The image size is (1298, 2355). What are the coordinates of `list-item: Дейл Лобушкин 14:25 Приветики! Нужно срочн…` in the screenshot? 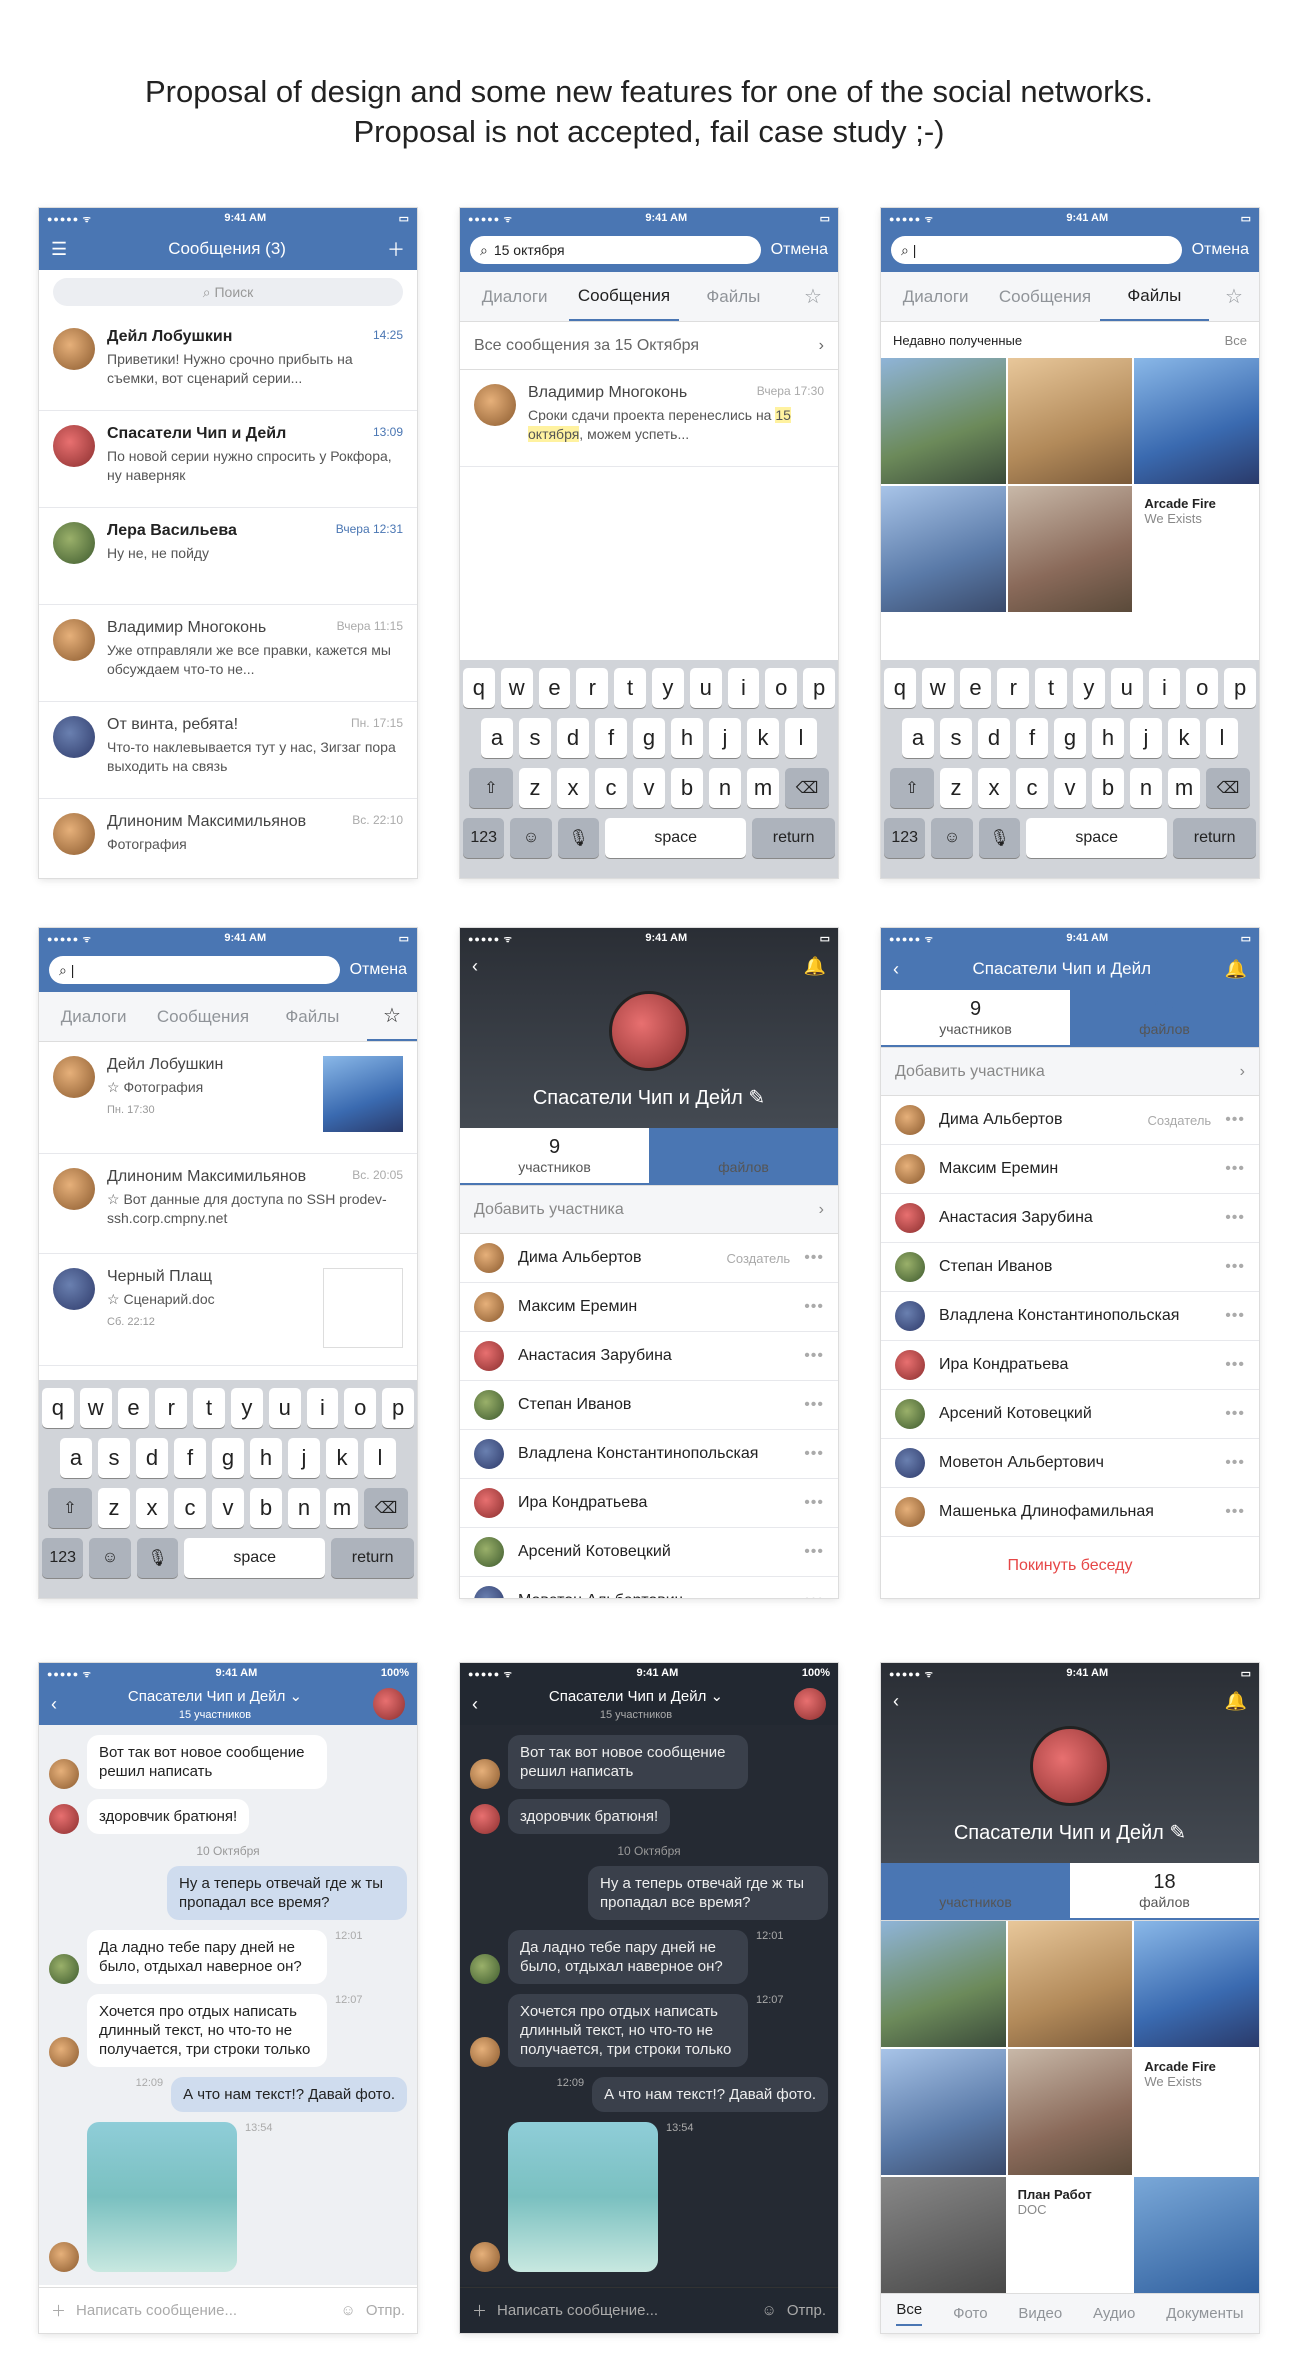 It's located at (228, 362).